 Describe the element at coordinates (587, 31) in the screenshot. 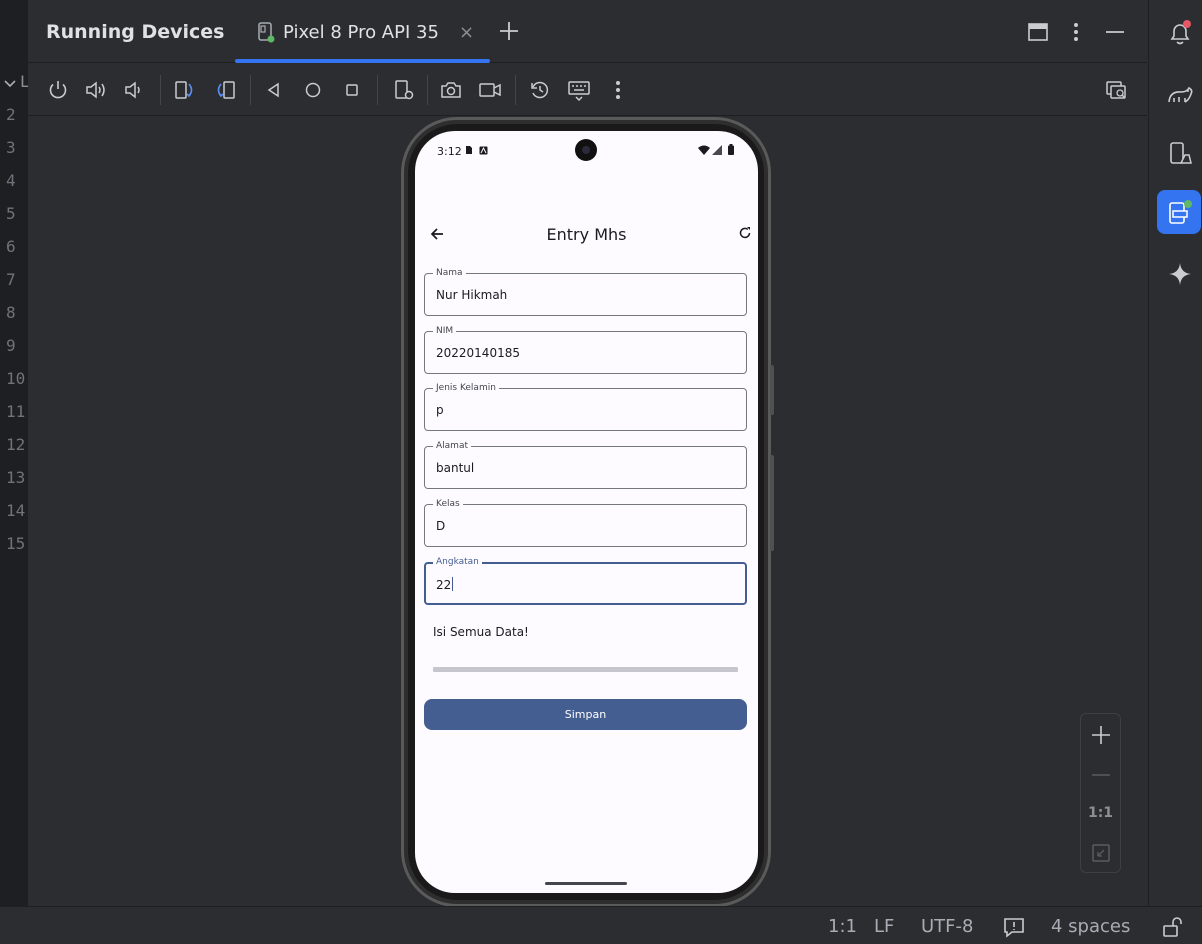

I see `tool-window-header: Running Devices Pixel 8 Pro API 35 ×` at that location.